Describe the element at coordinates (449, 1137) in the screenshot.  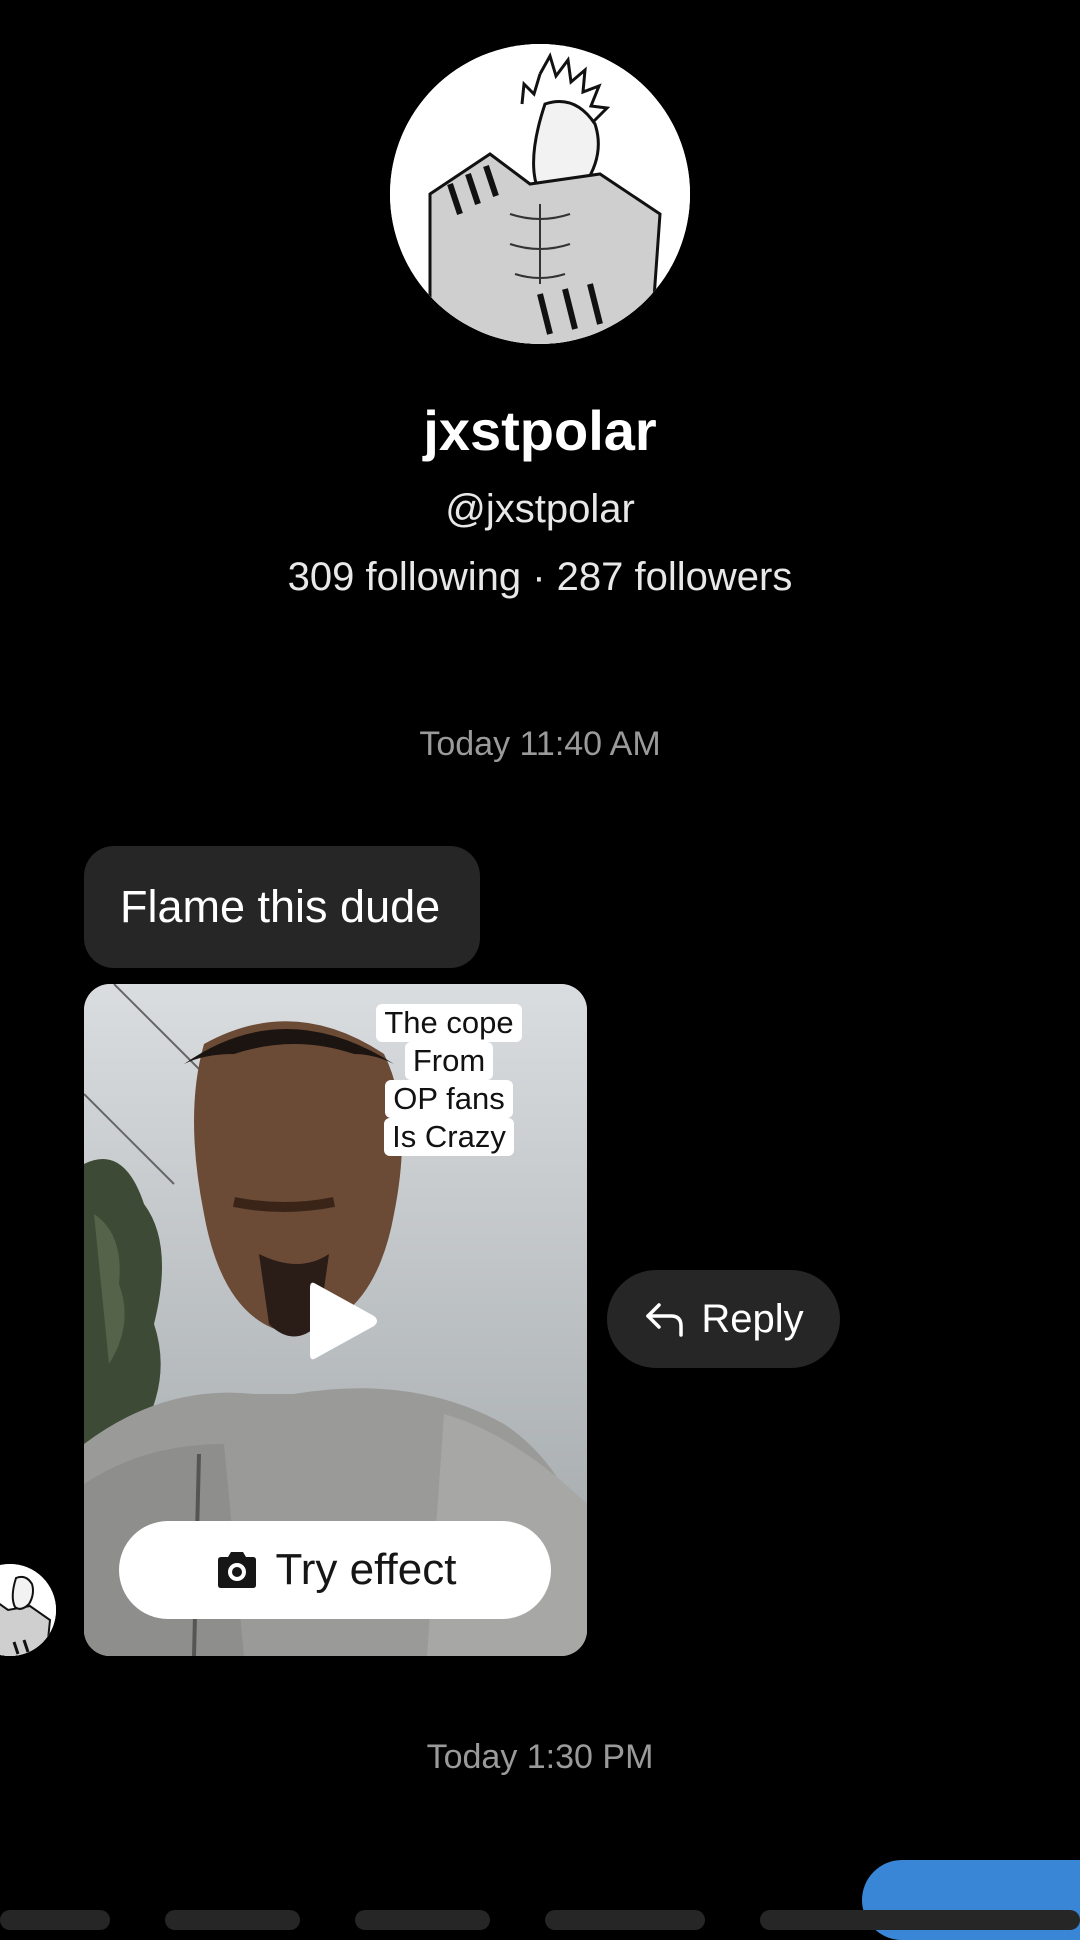
I see `caption-line: Is Crazy` at that location.